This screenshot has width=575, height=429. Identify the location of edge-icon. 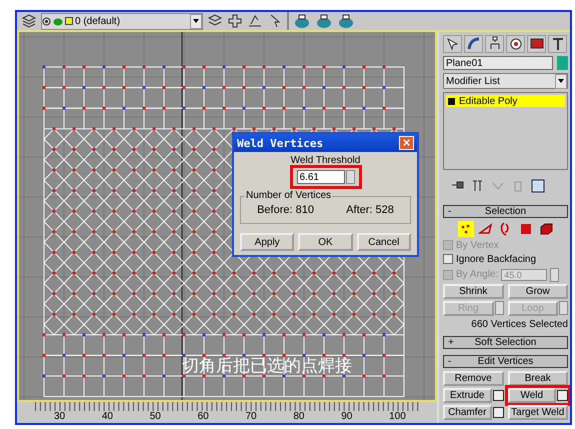
(486, 228).